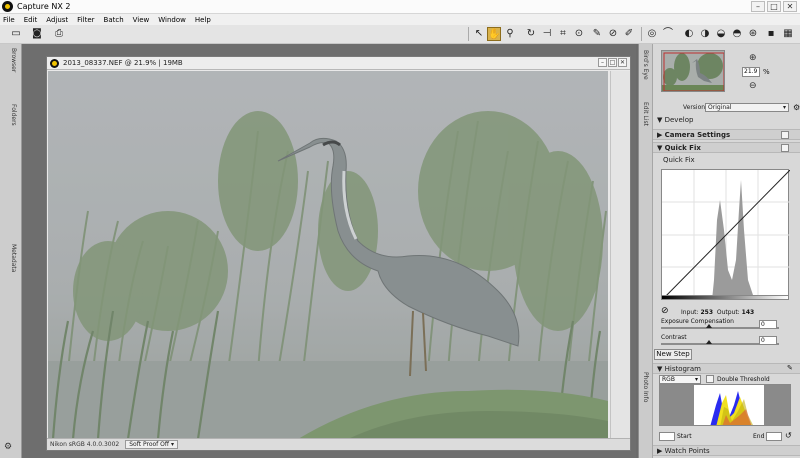  What do you see at coordinates (665, 311) in the screenshot?
I see `eyedropper-icon: ⊘` at bounding box center [665, 311].